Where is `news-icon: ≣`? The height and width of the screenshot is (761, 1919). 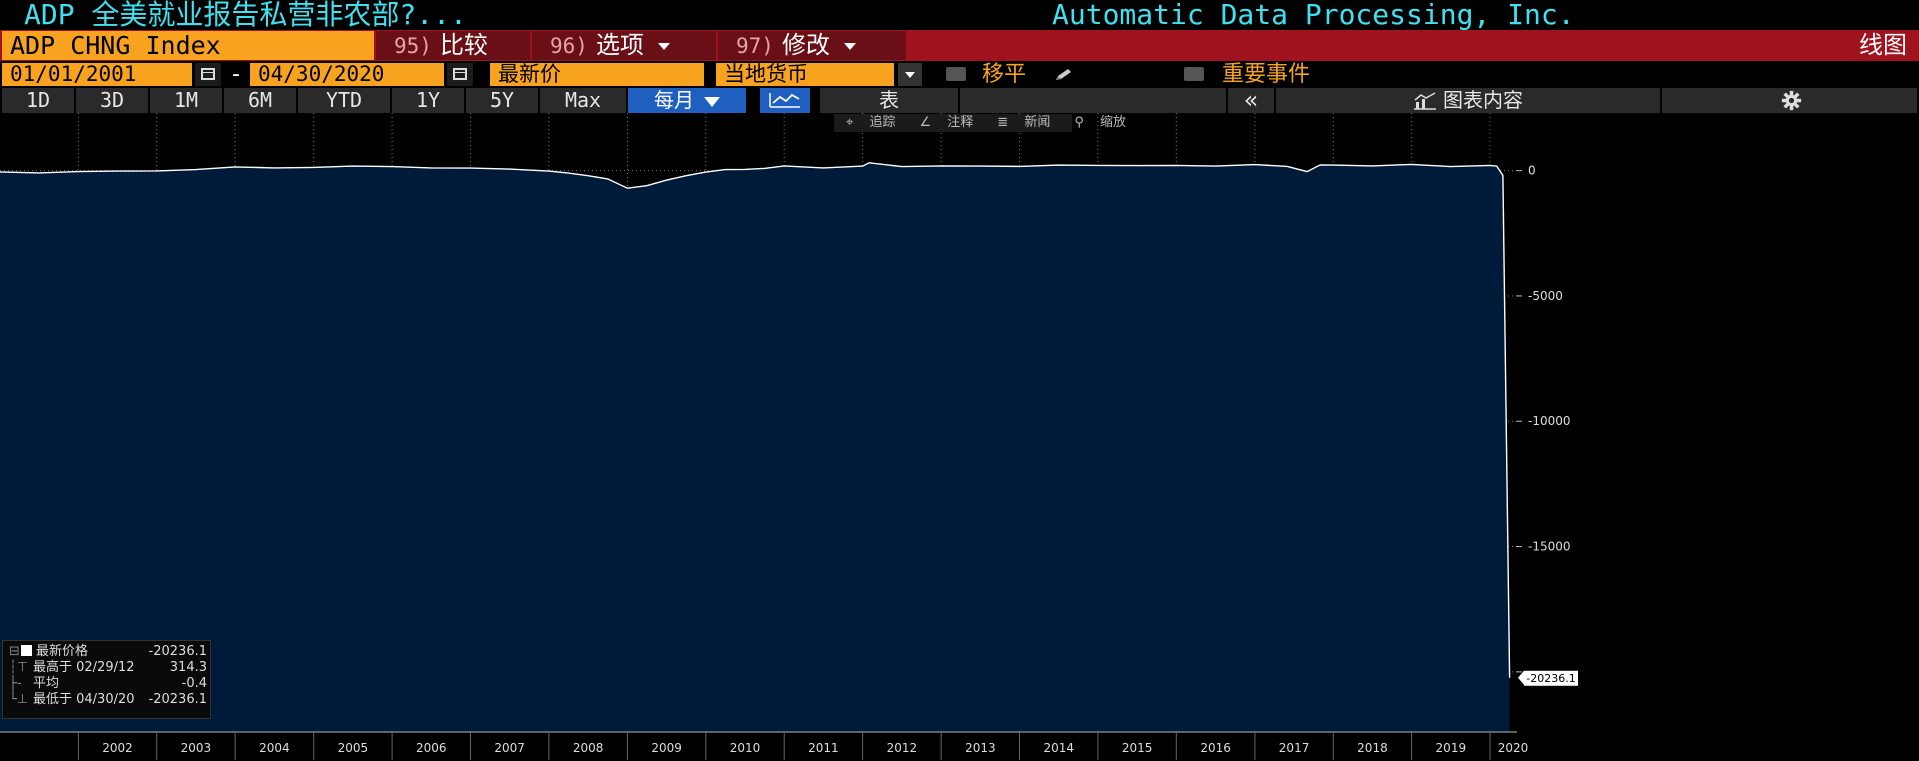
news-icon: ≣ is located at coordinates (1003, 122).